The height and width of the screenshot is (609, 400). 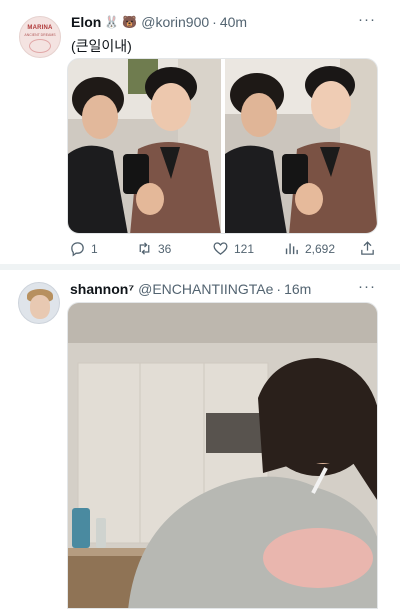 What do you see at coordinates (233, 248) in the screenshot?
I see `like-button: 121` at bounding box center [233, 248].